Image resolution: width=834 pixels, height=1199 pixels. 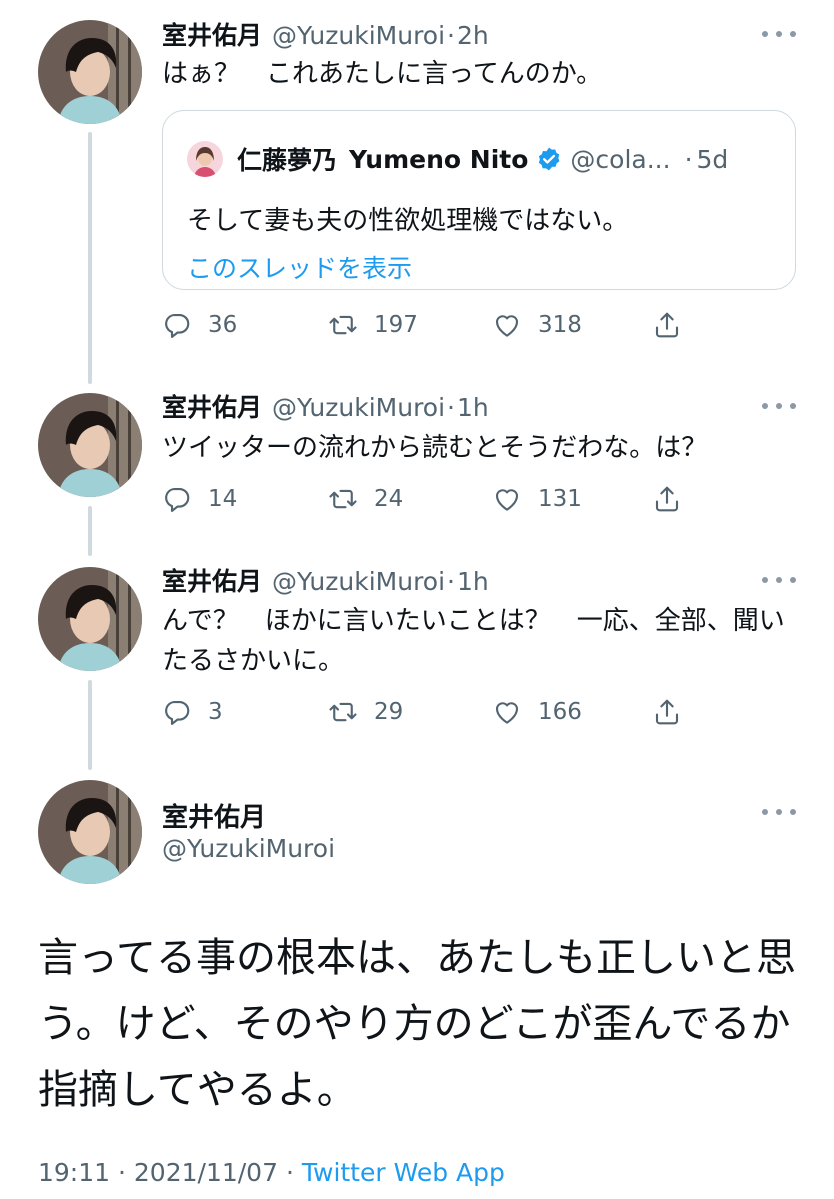 I want to click on tweet-time: 19:11, so click(x=74, y=1172).